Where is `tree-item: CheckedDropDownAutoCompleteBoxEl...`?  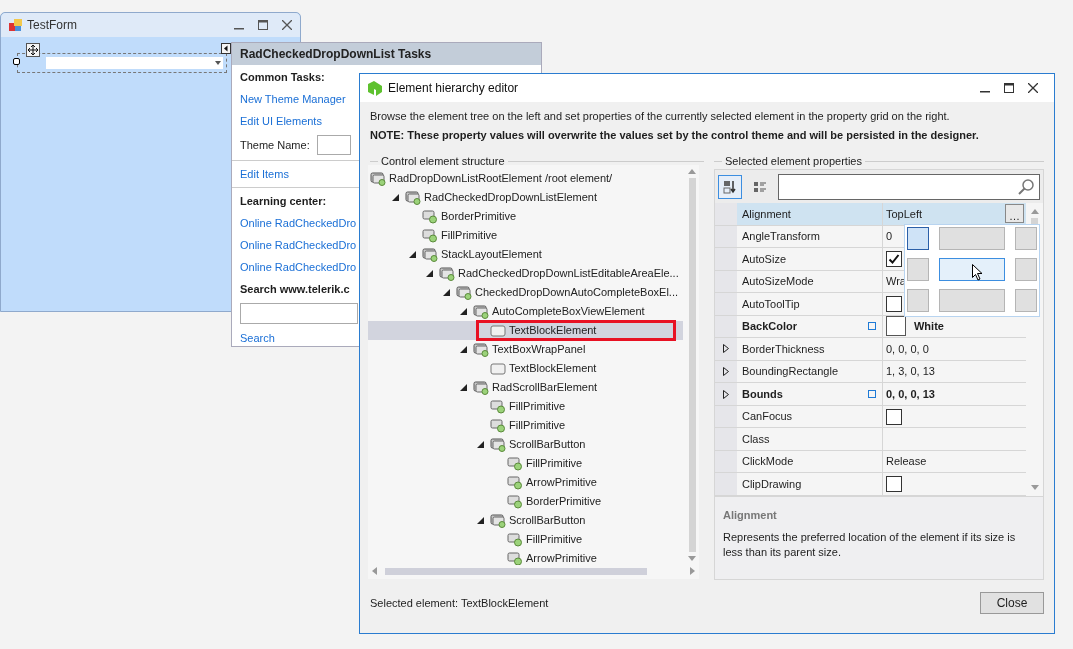 tree-item: CheckedDropDownAutoCompleteBoxEl... is located at coordinates (525, 292).